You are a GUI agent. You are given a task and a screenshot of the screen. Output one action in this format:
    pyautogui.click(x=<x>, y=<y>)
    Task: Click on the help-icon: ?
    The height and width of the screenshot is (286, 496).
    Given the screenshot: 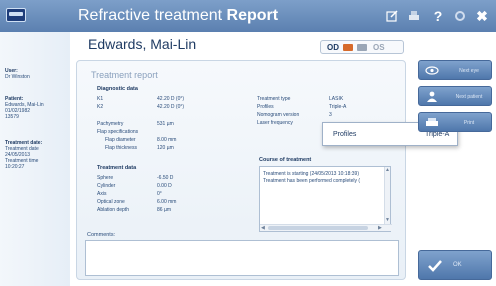 What is the action you would take?
    pyautogui.click(x=438, y=16)
    